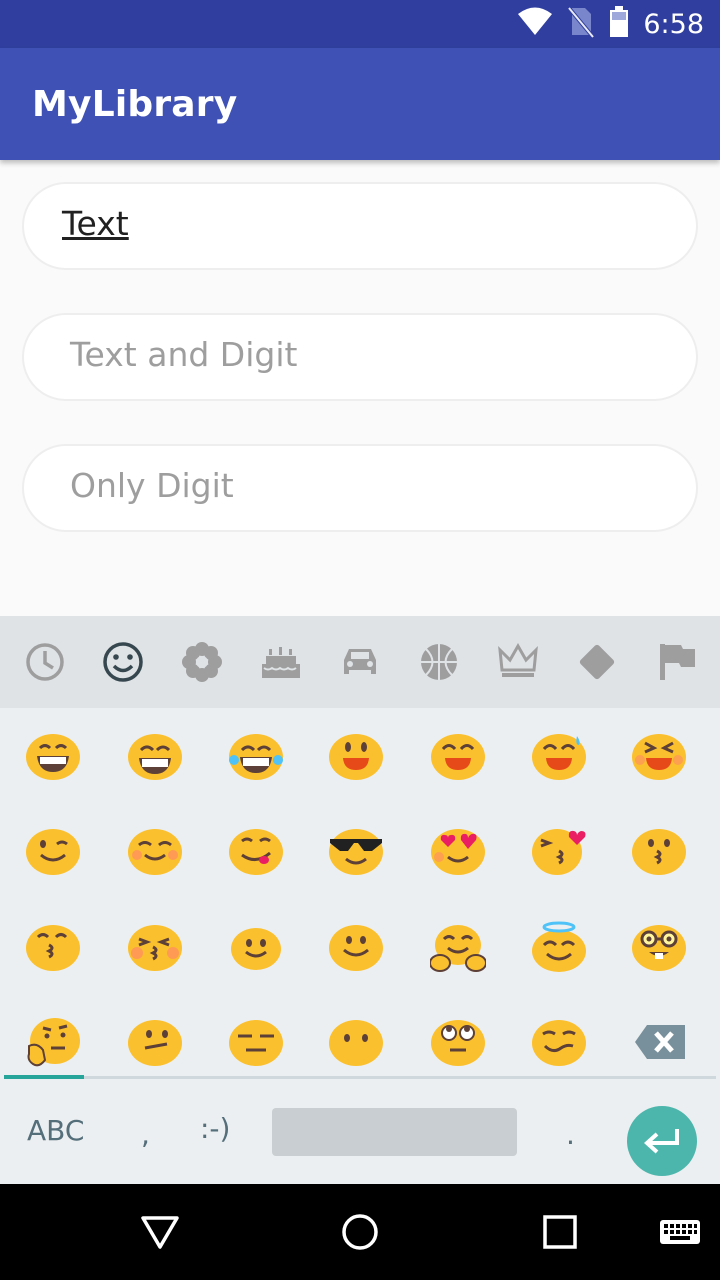 The height and width of the screenshot is (1280, 720). What do you see at coordinates (202, 662) in the screenshot?
I see `flower-icon` at bounding box center [202, 662].